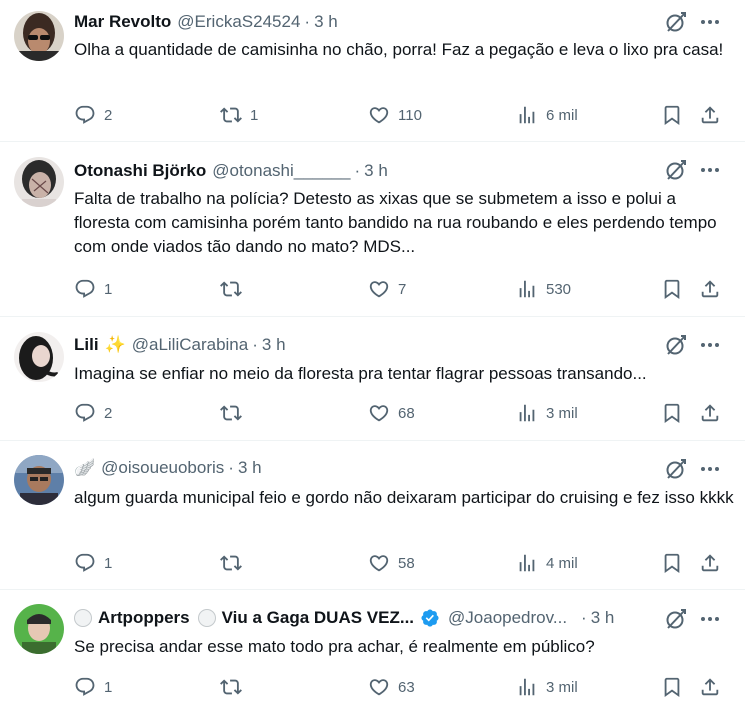 Image resolution: width=745 pixels, height=719 pixels. I want to click on wing-emoji: 🪽, so click(85, 467).